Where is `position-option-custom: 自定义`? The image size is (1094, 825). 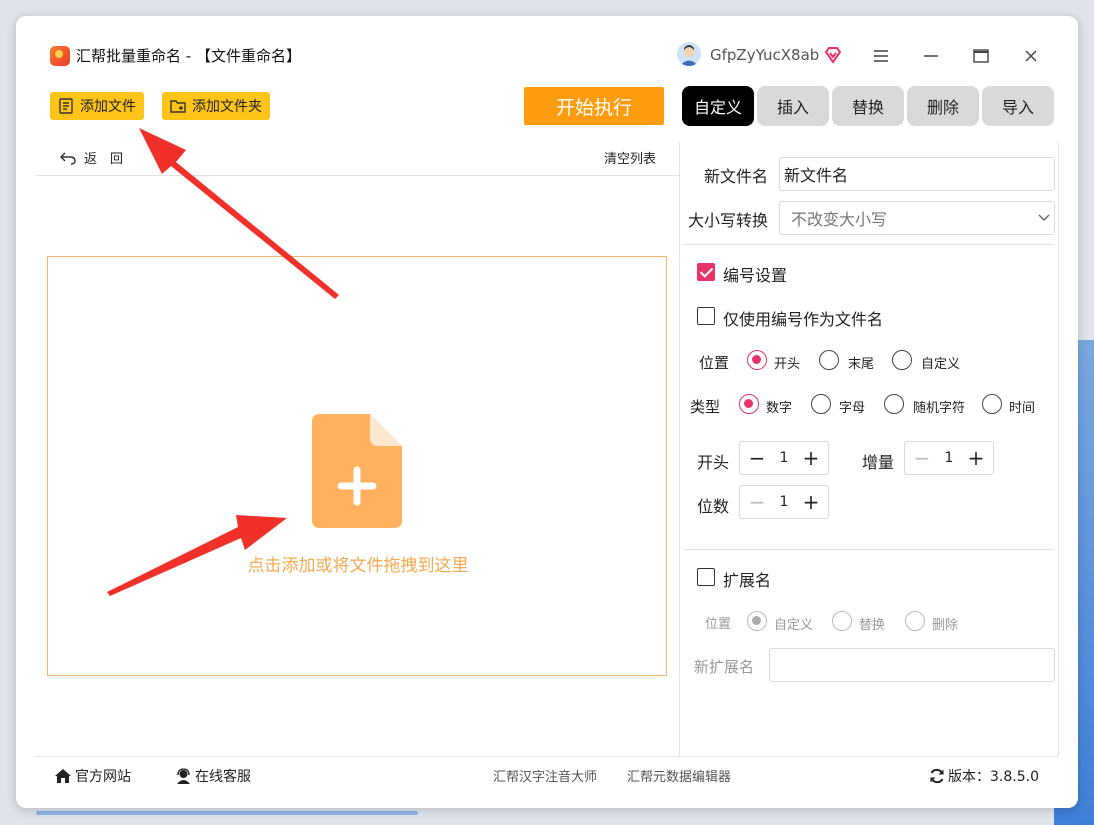 position-option-custom: 自定义 is located at coordinates (941, 364).